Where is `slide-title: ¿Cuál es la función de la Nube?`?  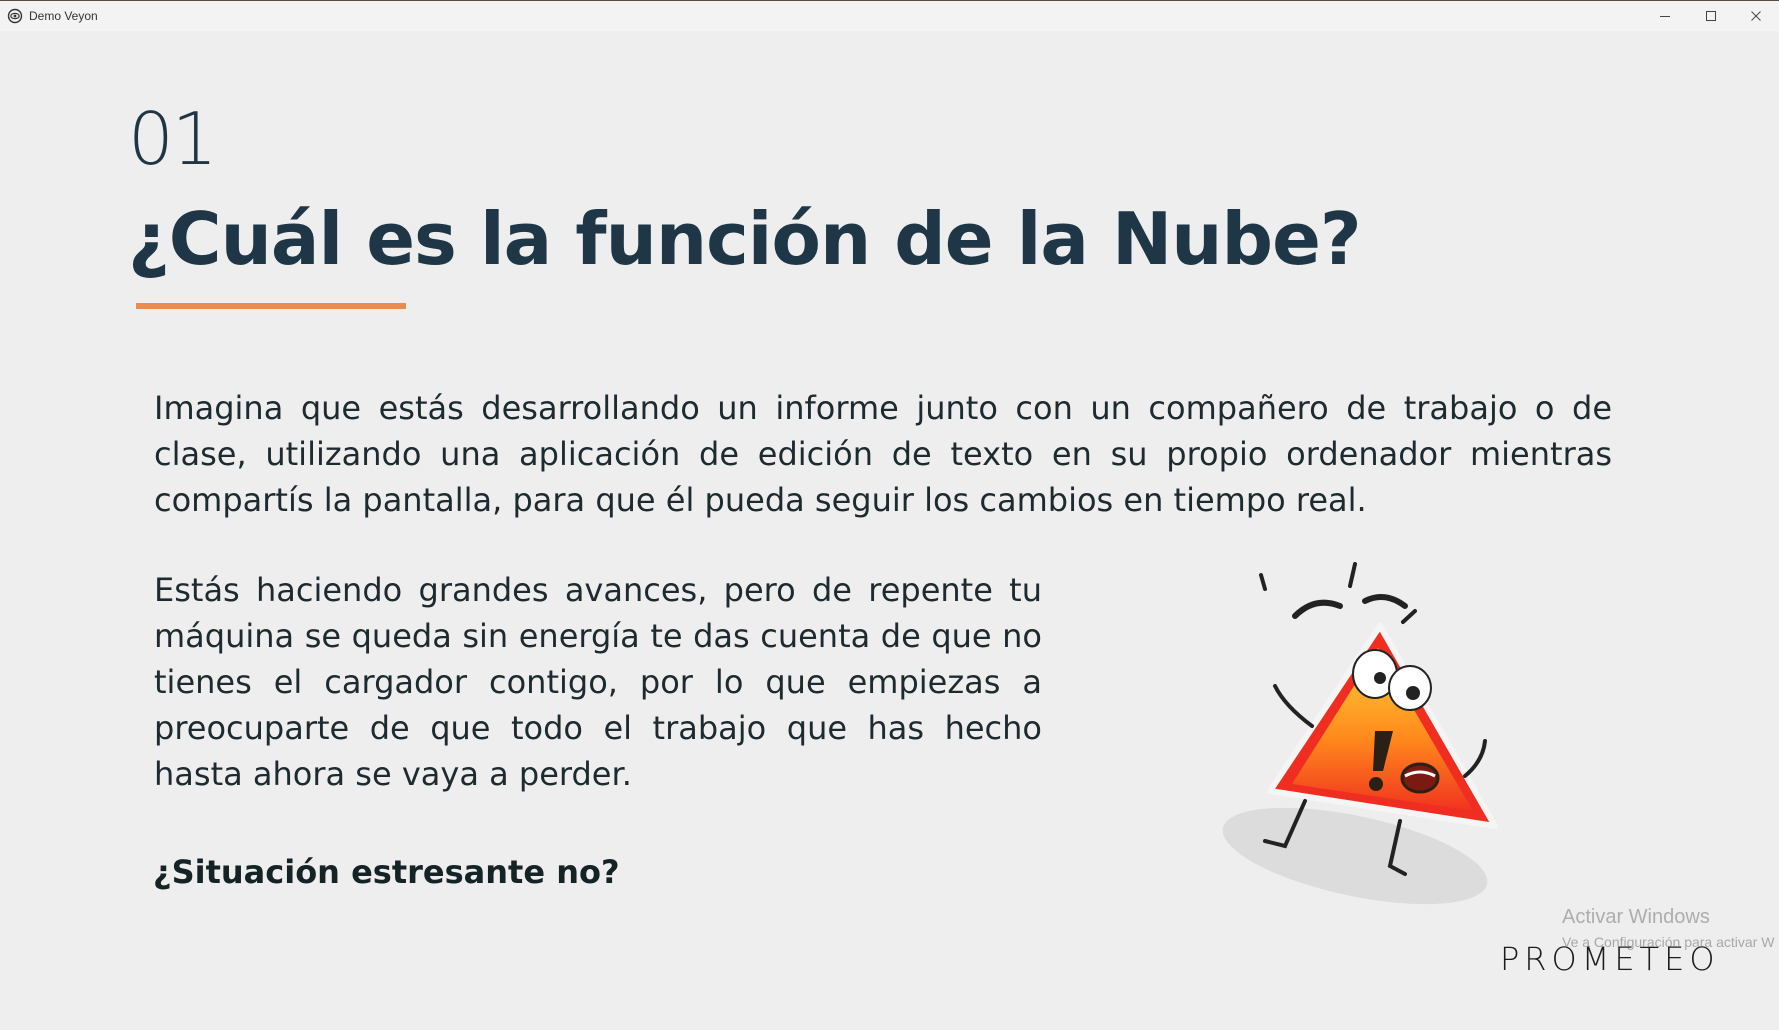 slide-title: ¿Cuál es la función de la Nube? is located at coordinates (745, 239).